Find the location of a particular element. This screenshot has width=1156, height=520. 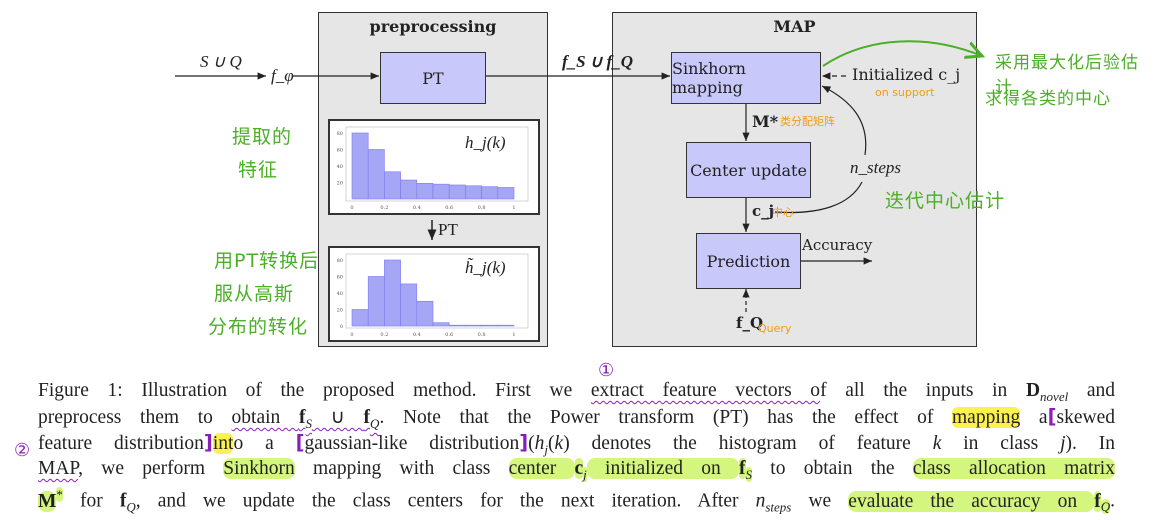

hist2-label: h̃_j(k) is located at coordinates (485, 267).